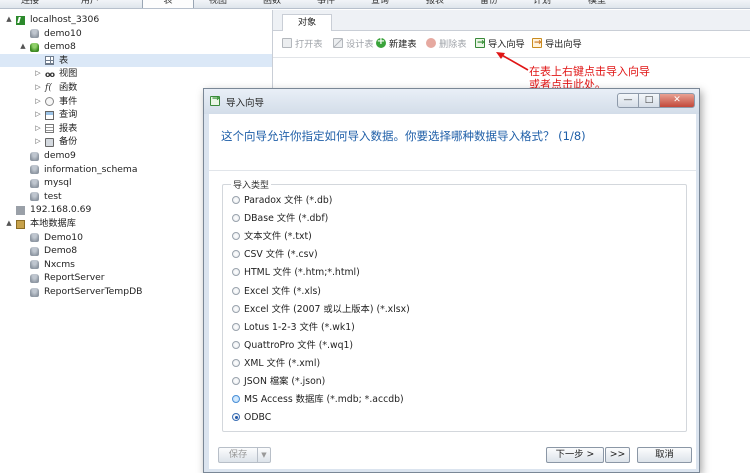 The width and height of the screenshot is (750, 473). Describe the element at coordinates (435, 4) in the screenshot. I see `toolbar-button-7: 报表` at that location.